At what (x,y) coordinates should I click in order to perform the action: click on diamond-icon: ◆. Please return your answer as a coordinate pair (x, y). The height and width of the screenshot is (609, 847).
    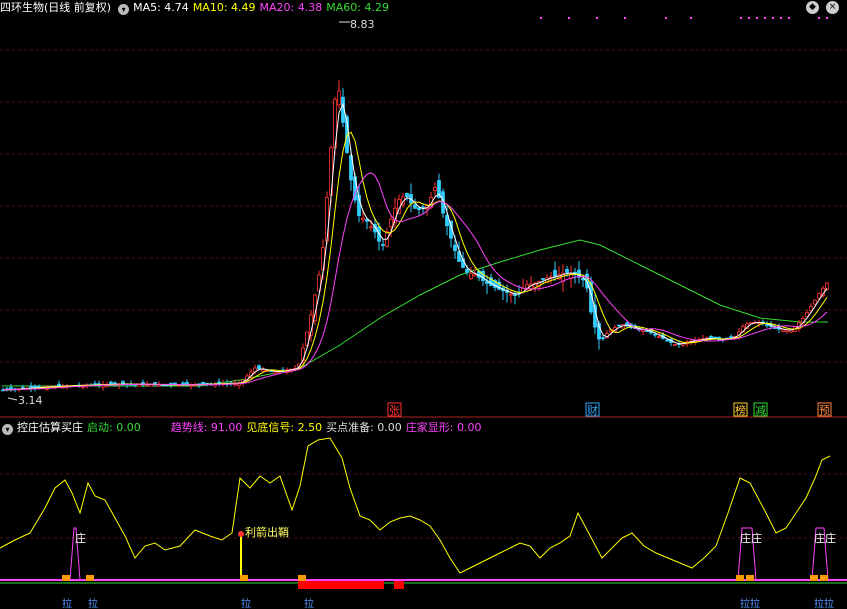
    Looking at the image, I should click on (812, 7).